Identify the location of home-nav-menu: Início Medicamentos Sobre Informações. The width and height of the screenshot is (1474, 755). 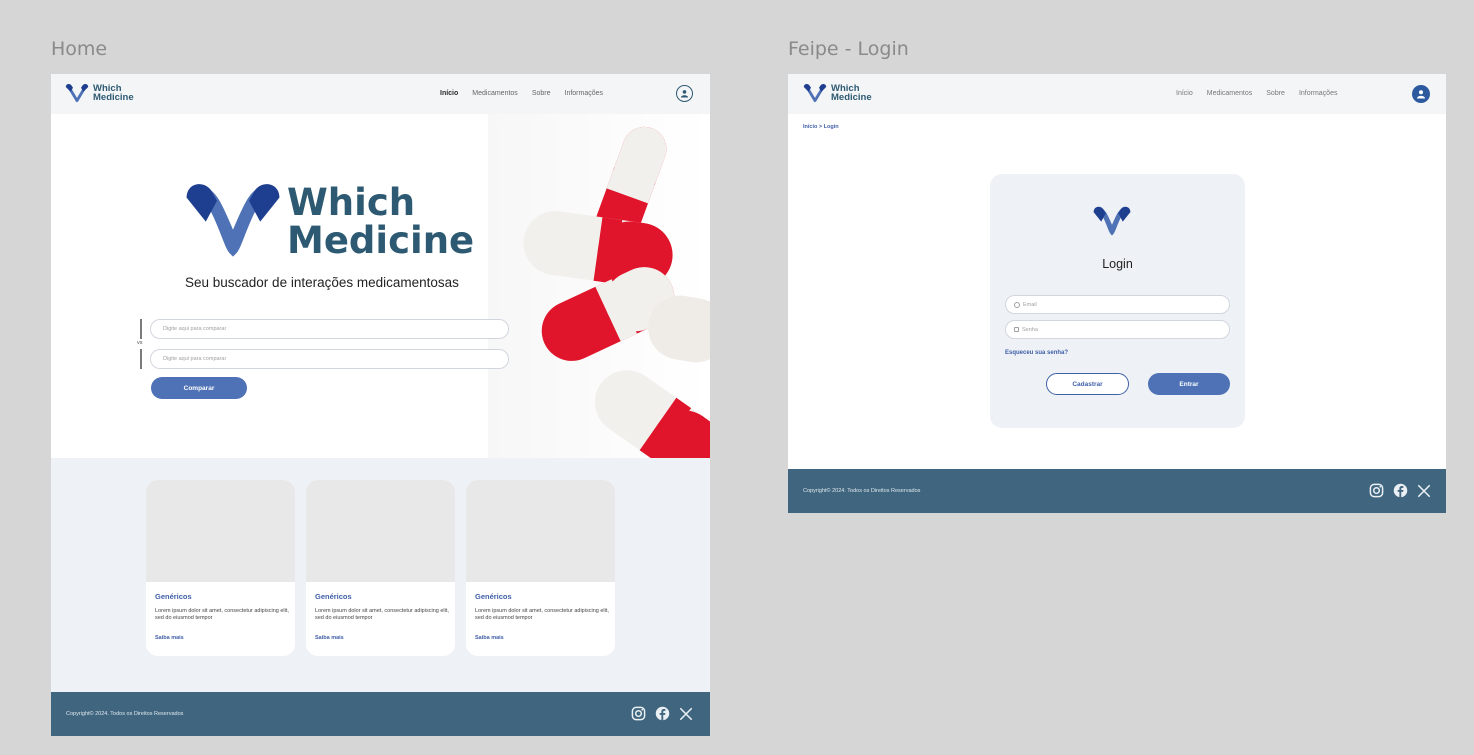
(521, 93).